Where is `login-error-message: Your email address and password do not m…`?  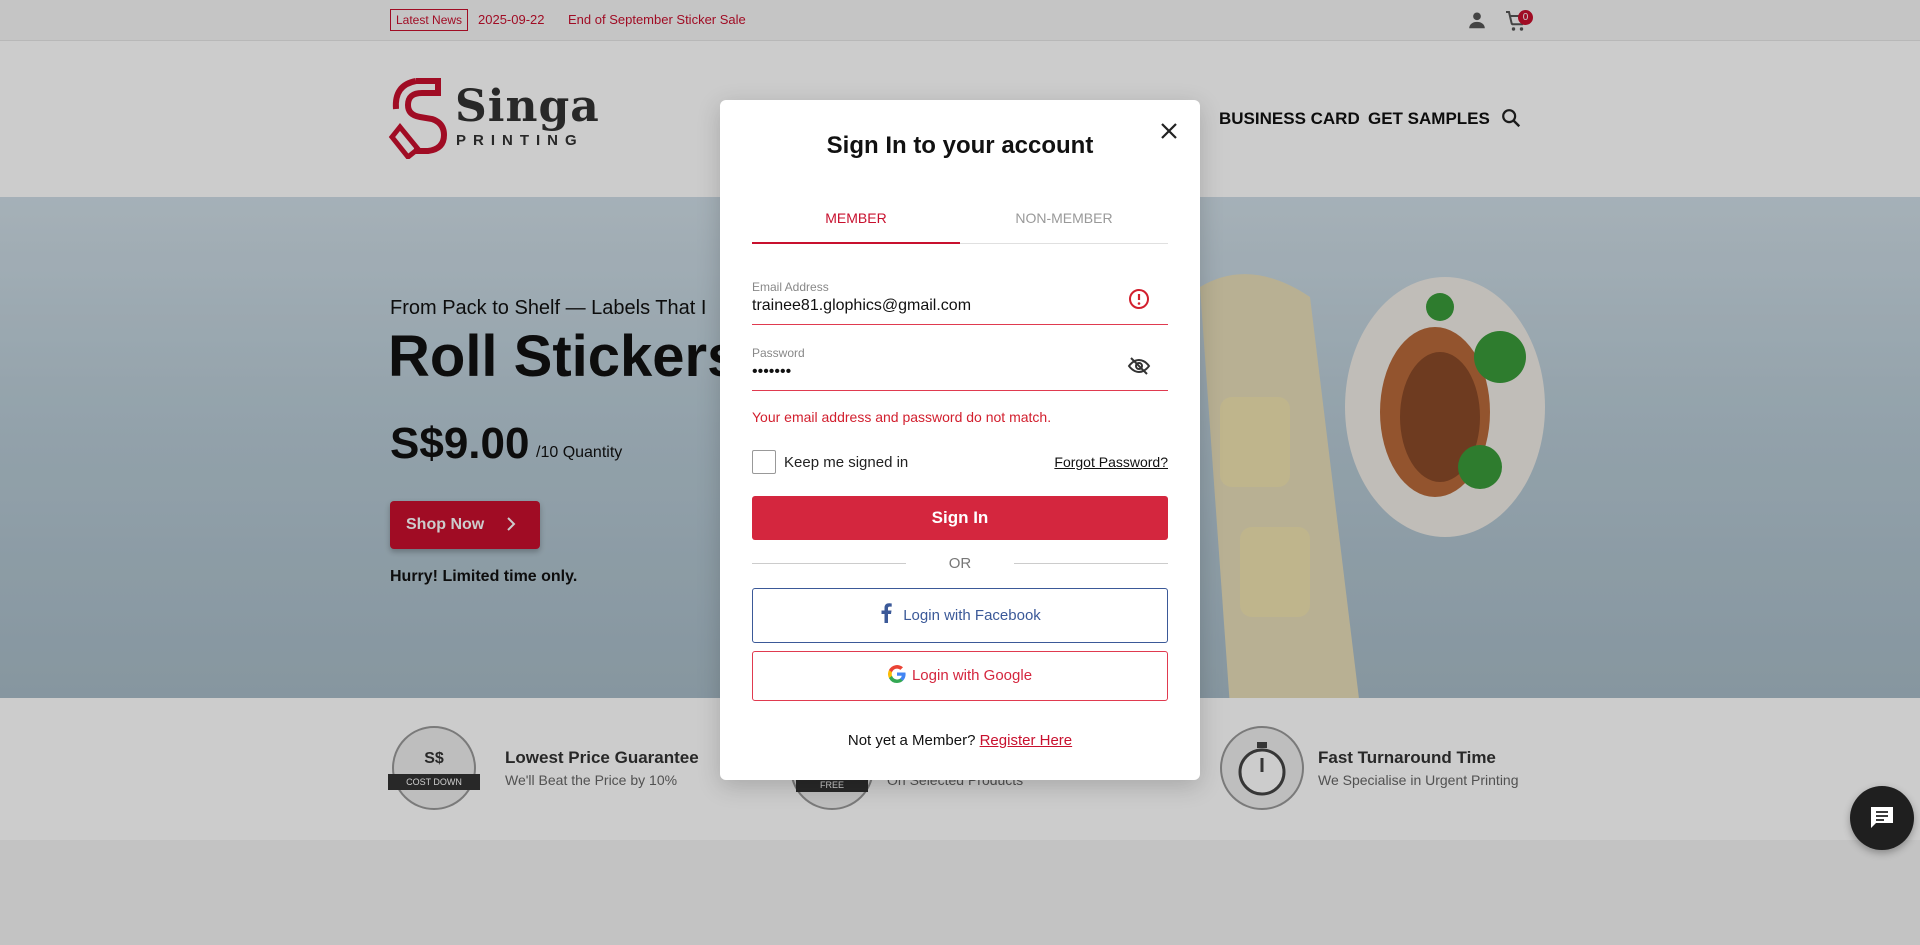 login-error-message: Your email address and password do not m… is located at coordinates (902, 417).